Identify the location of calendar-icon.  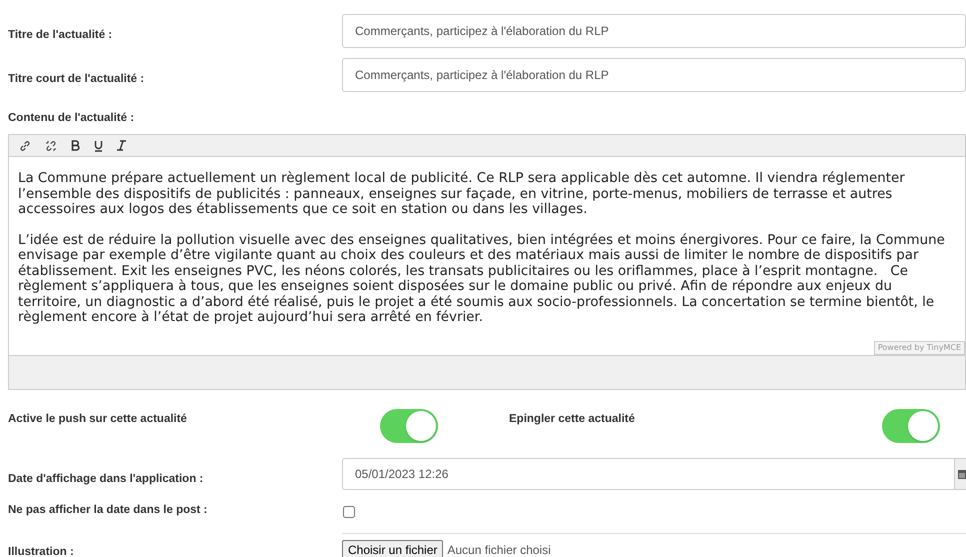
(962, 474).